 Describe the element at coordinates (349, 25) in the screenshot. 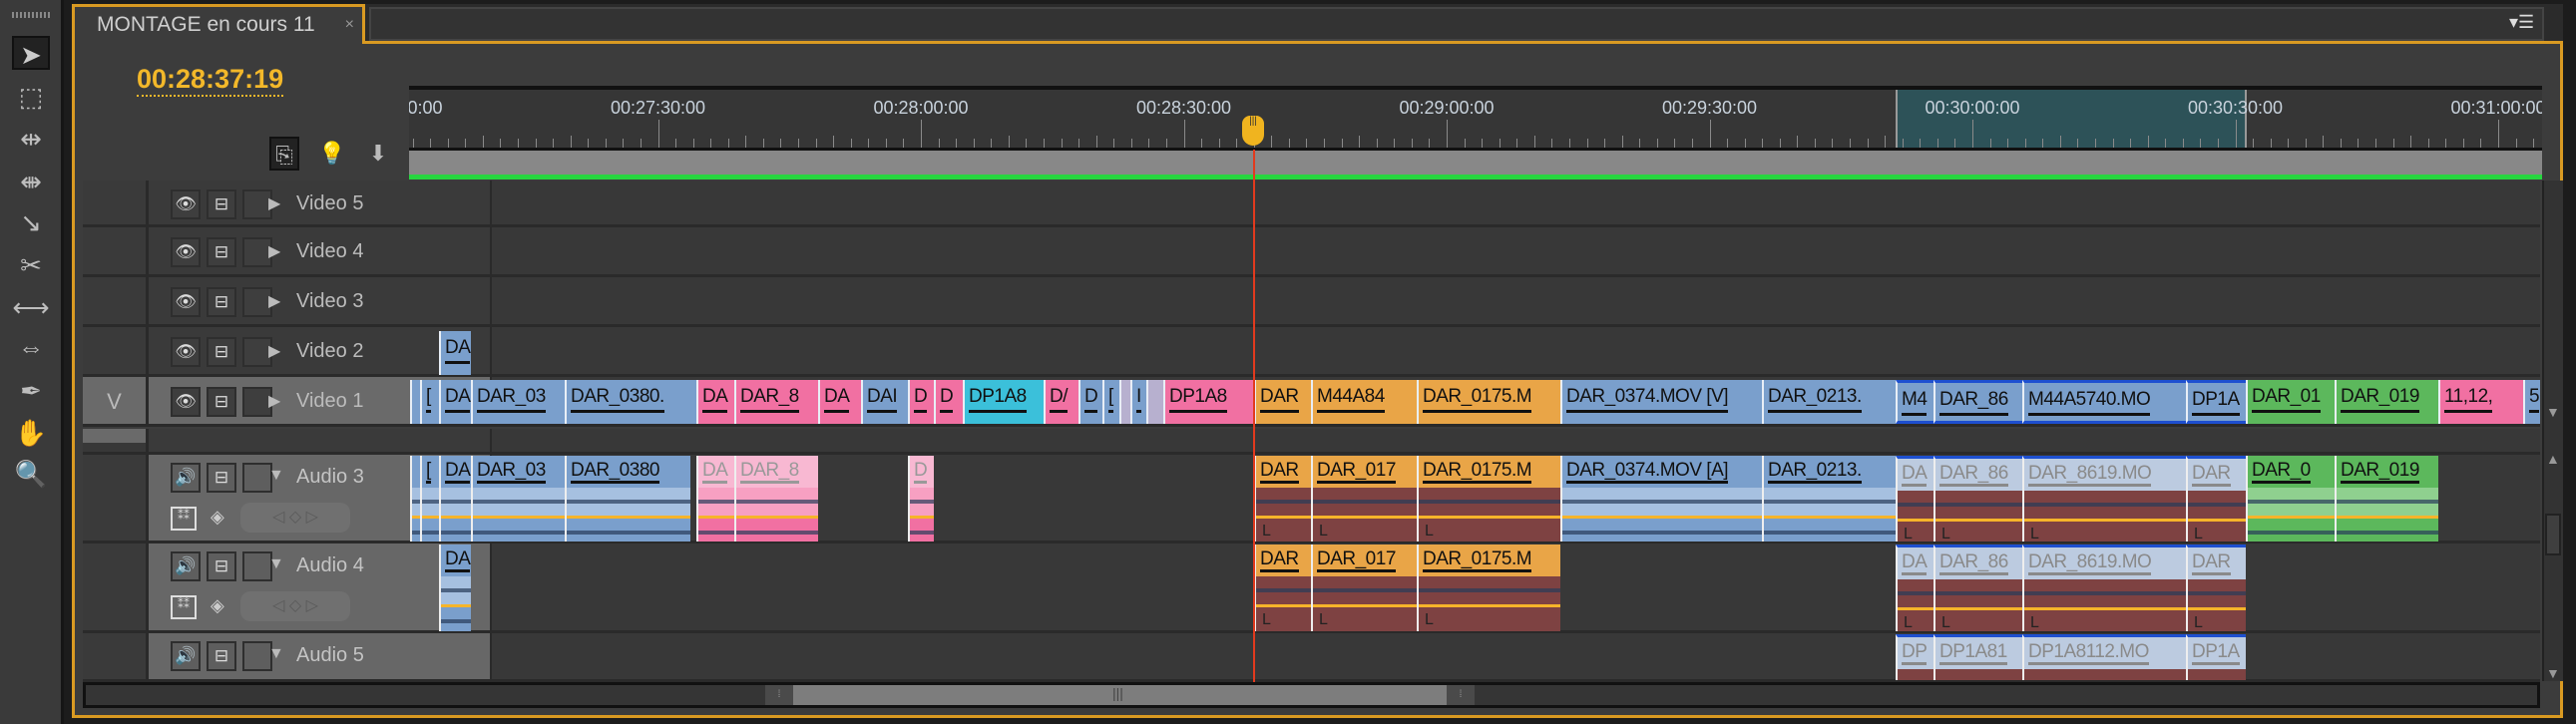

I see `close-icon: ×` at that location.